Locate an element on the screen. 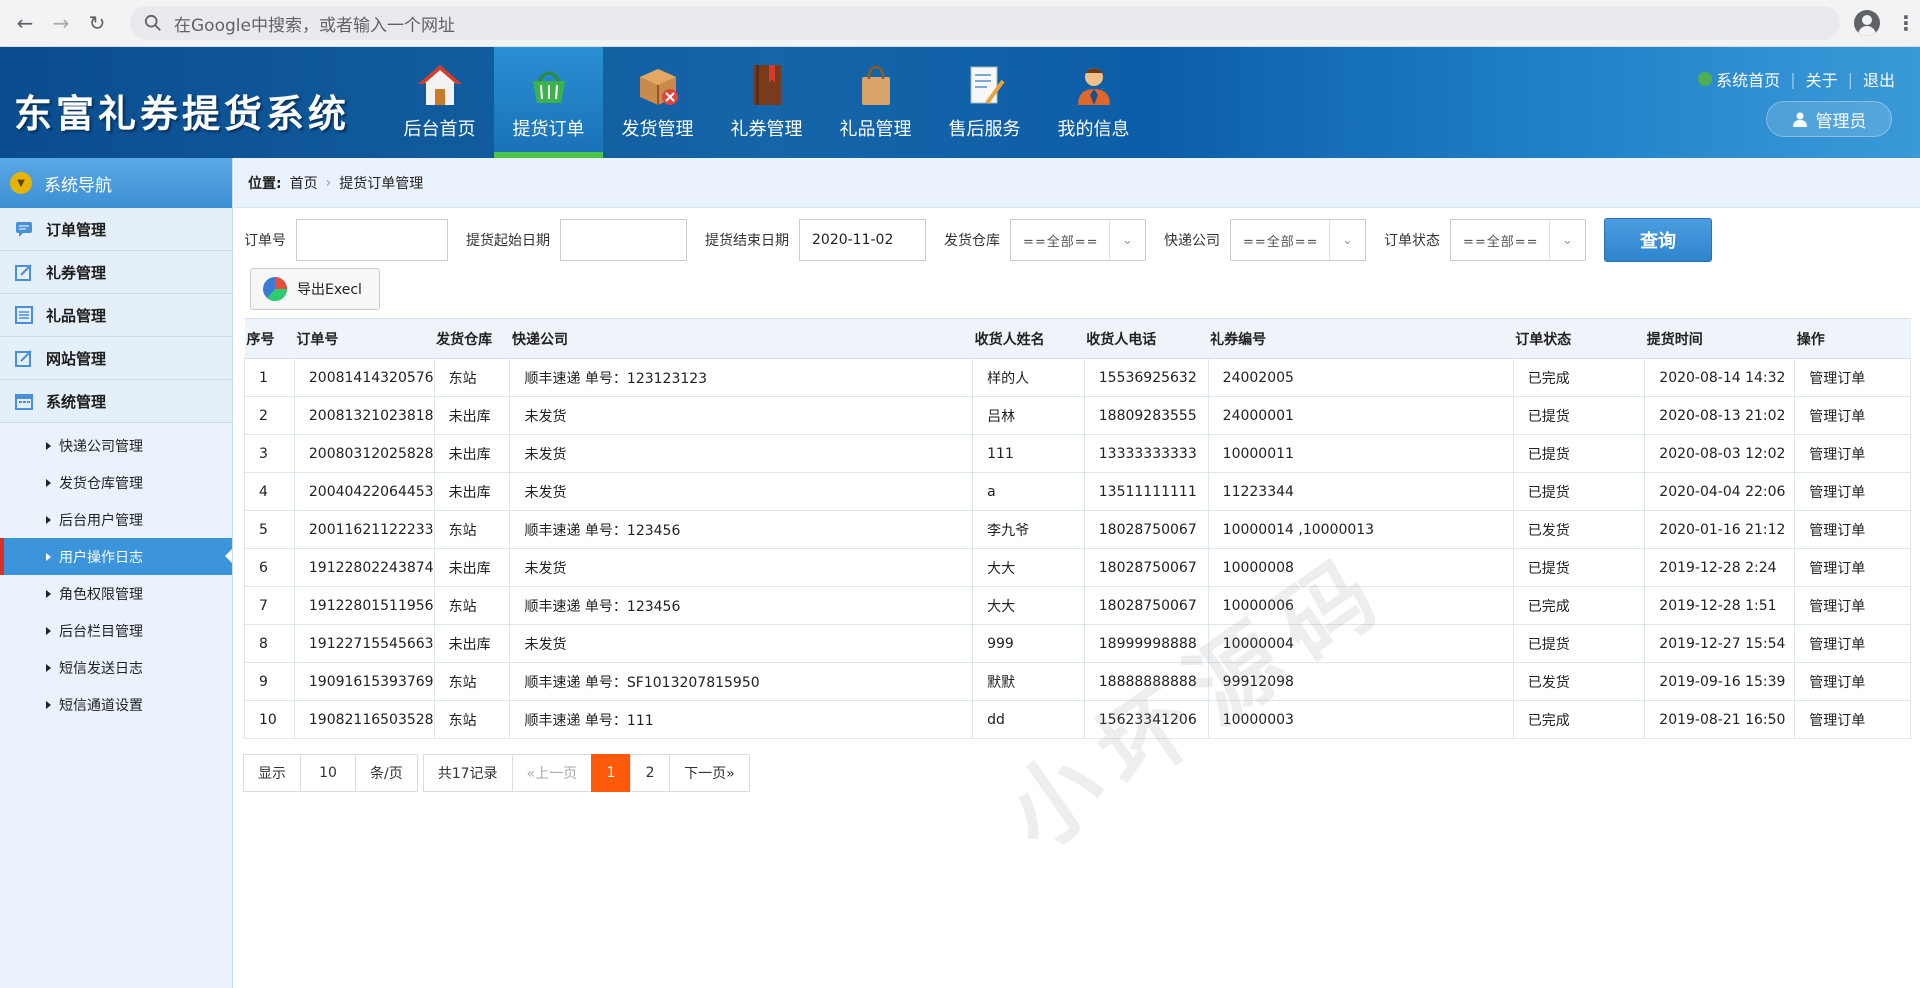 This screenshot has height=988, width=1920. menu-item-home: 后台首页 is located at coordinates (439, 102).